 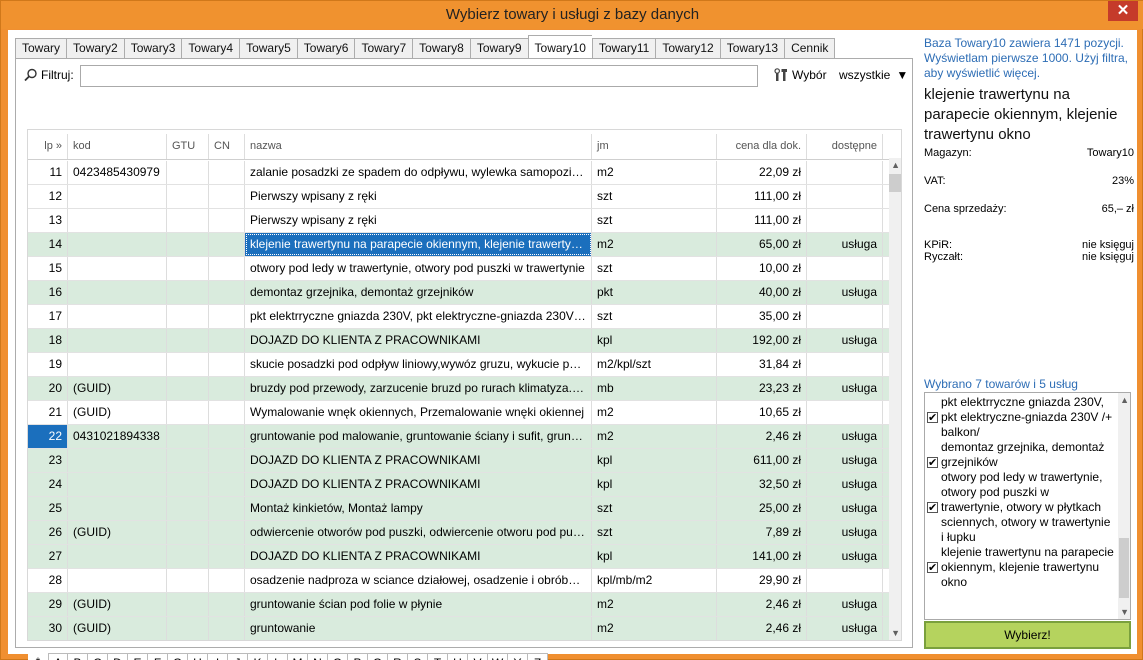 I want to click on table-row: 30 (GUID) gruntowanie m2 2,46 zł usługa, so click(x=459, y=628).